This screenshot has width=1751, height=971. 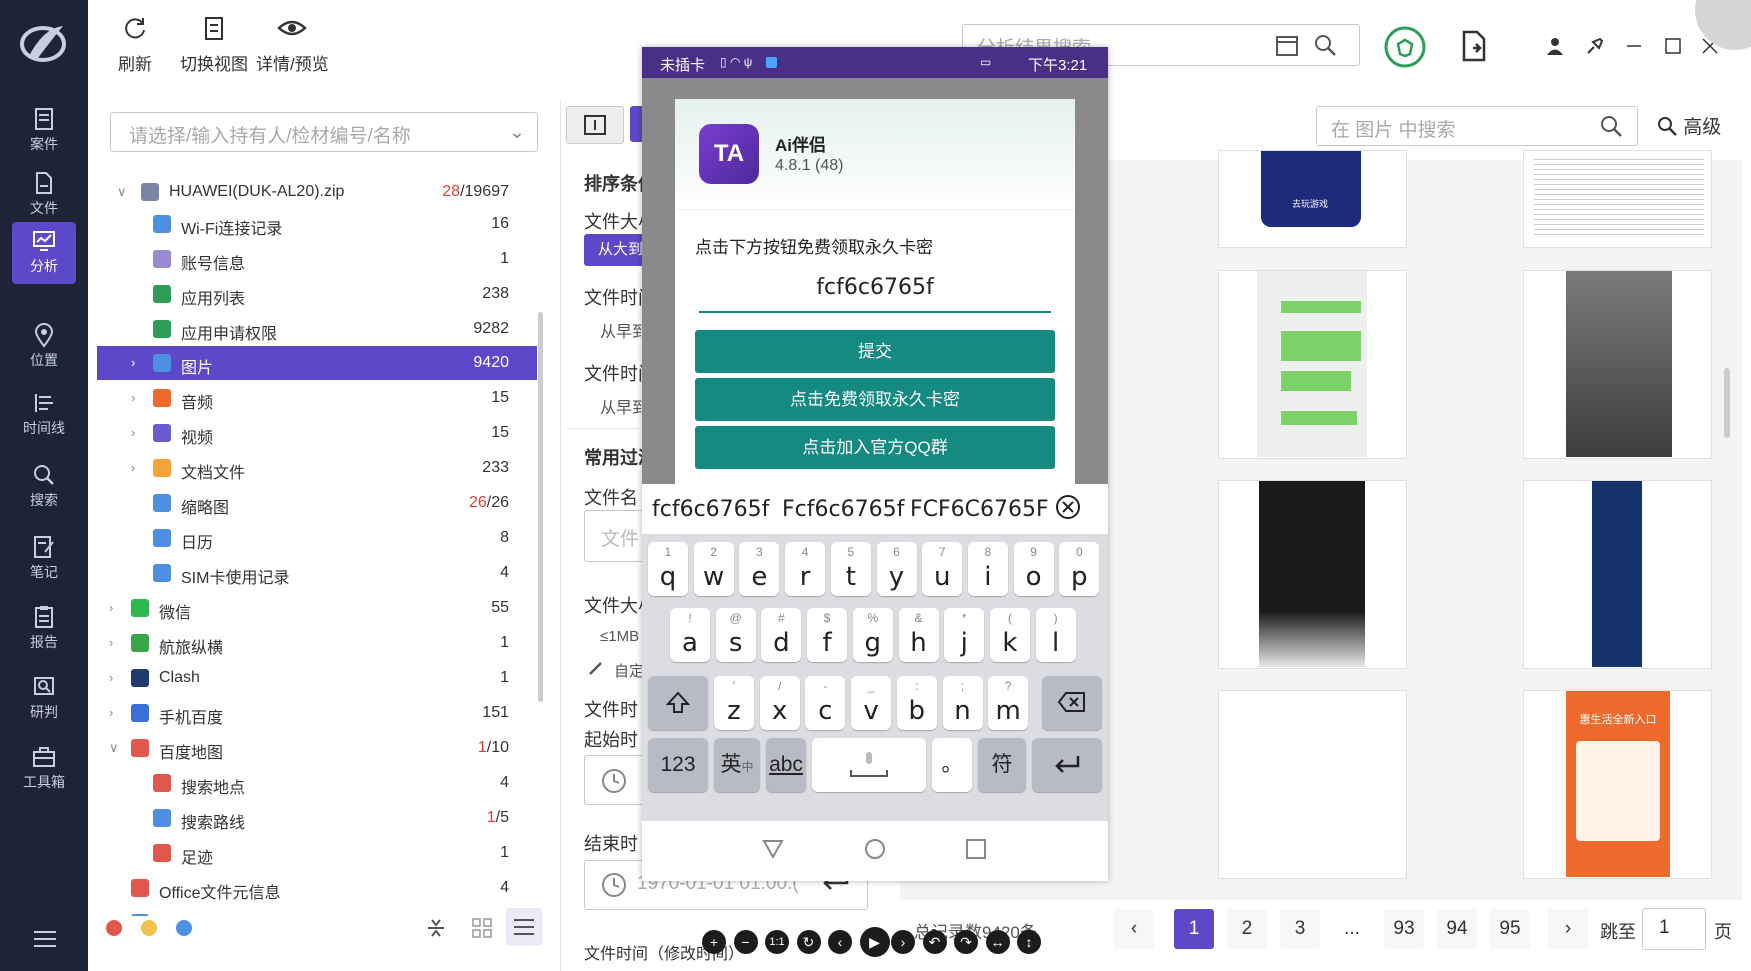 What do you see at coordinates (1247, 929) in the screenshot?
I see `page-button: 2` at bounding box center [1247, 929].